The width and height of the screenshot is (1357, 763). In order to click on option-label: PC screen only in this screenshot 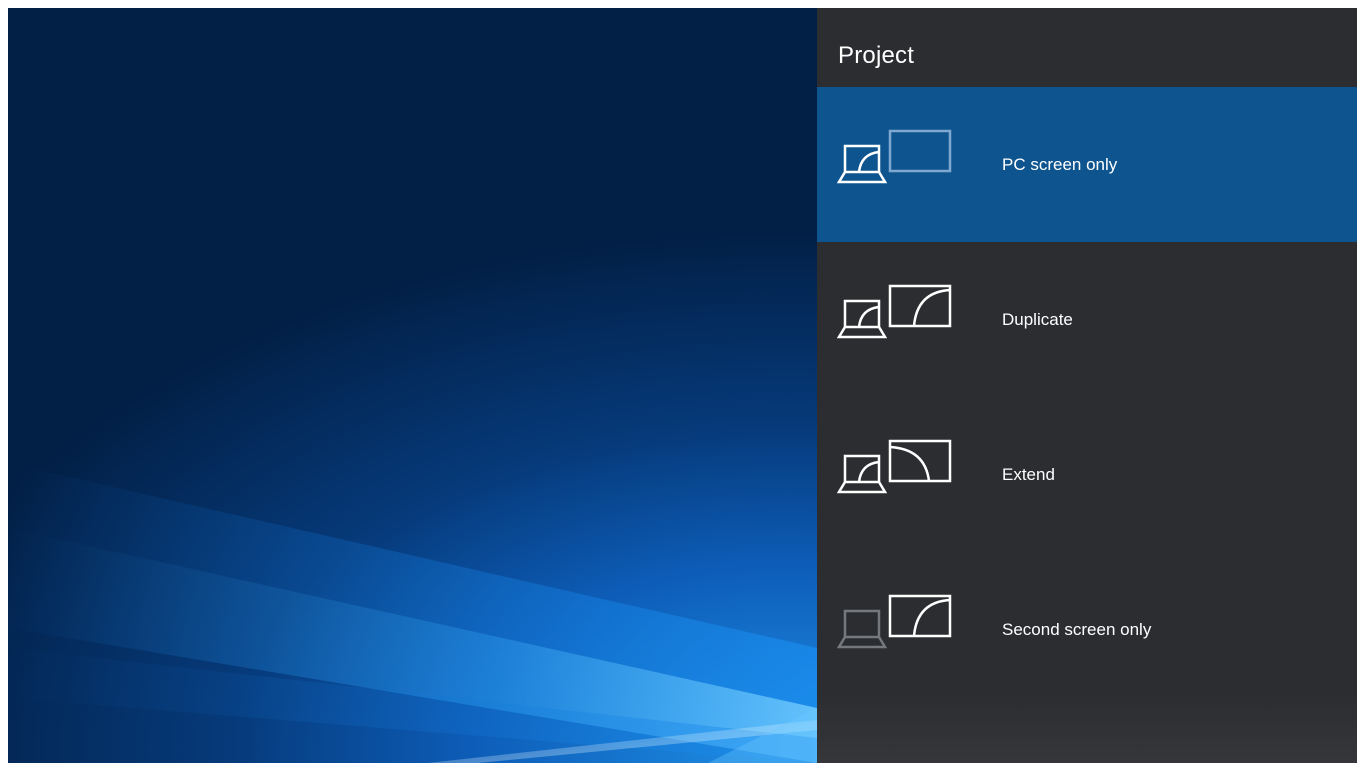, I will do `click(1060, 164)`.